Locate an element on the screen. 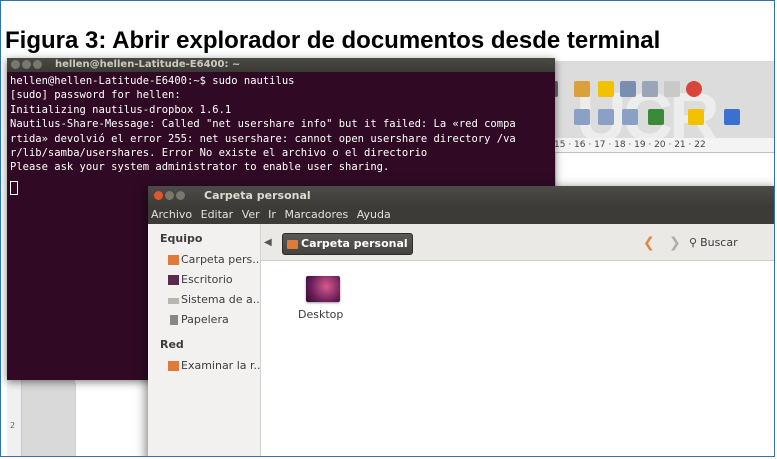 The image size is (777, 459). ruler-mark: 2 is located at coordinates (13, 425).